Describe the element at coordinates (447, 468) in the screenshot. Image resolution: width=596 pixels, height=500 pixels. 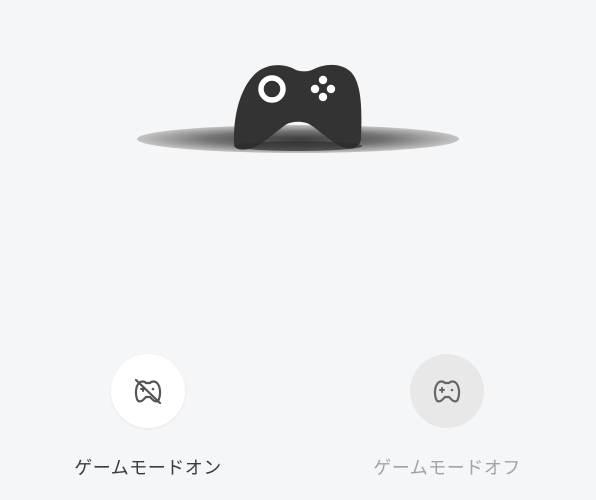
I see `game-mode-off-label: ゲームモードオフ` at that location.